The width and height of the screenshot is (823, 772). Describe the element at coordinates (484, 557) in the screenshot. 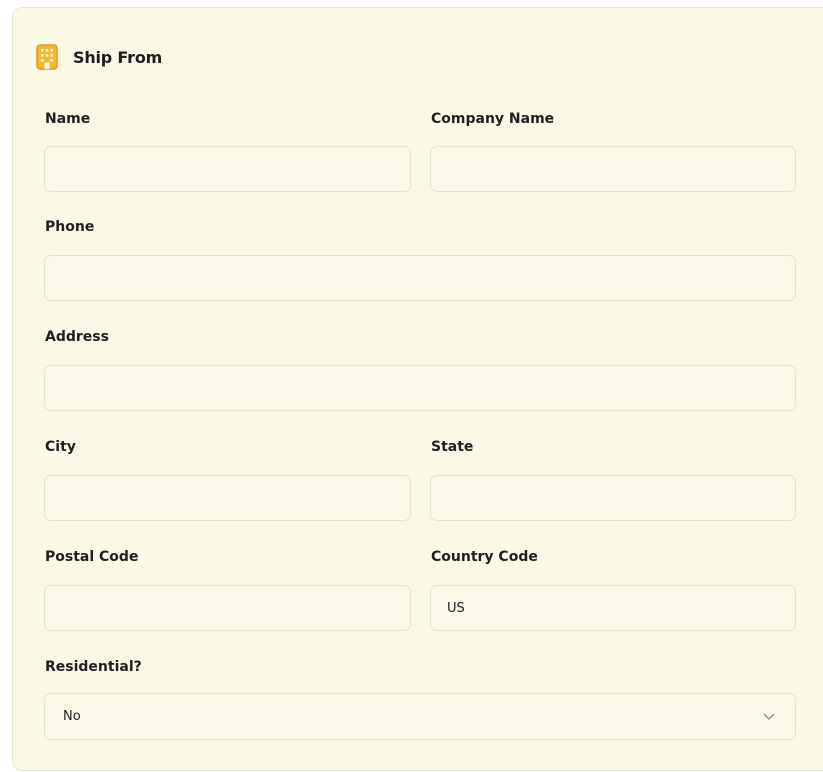

I see `country-code-label: Country Code` at that location.